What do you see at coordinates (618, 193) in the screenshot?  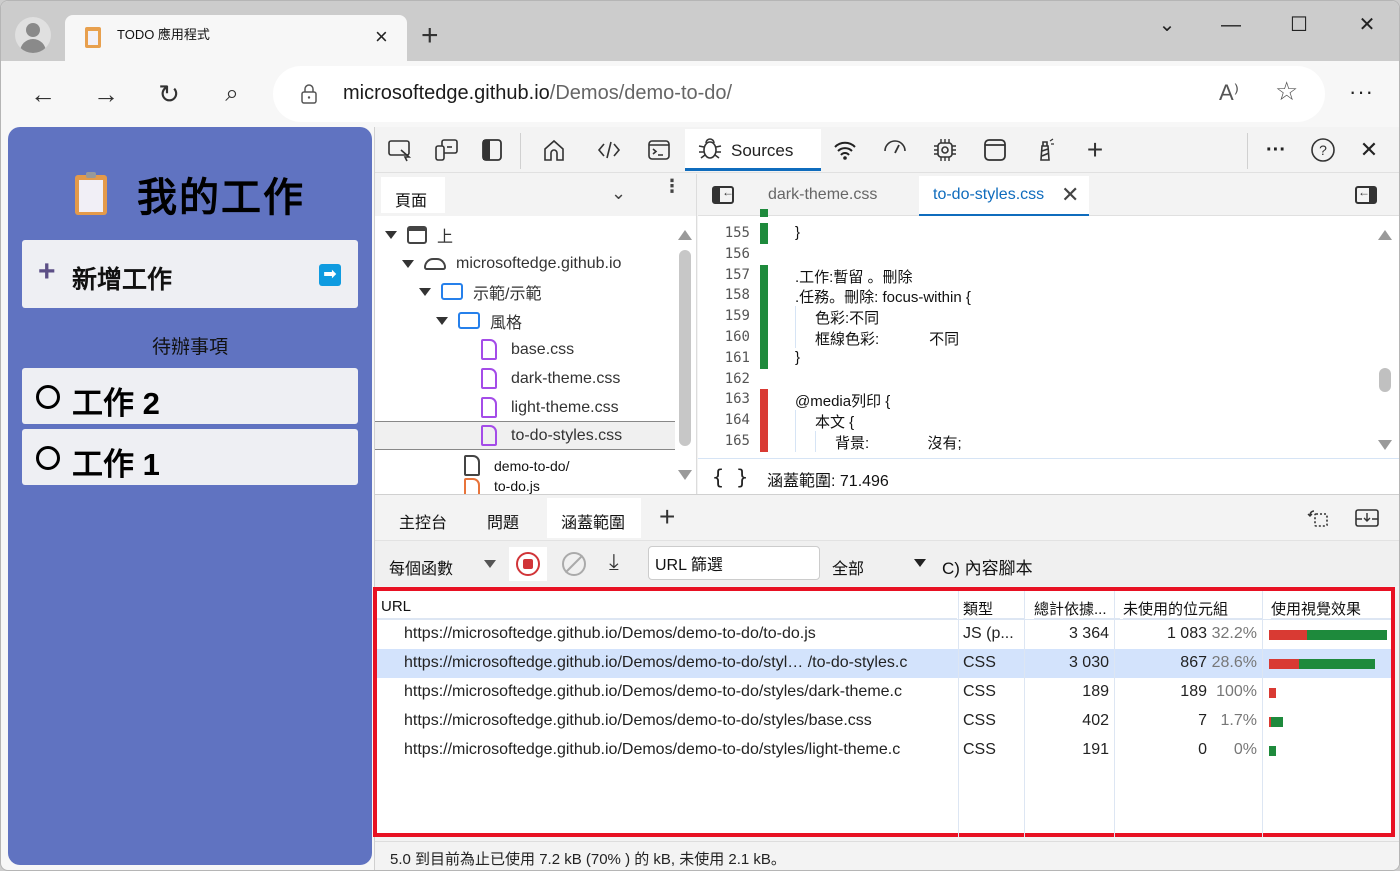 I see `chevron-down-icon: ⌄` at bounding box center [618, 193].